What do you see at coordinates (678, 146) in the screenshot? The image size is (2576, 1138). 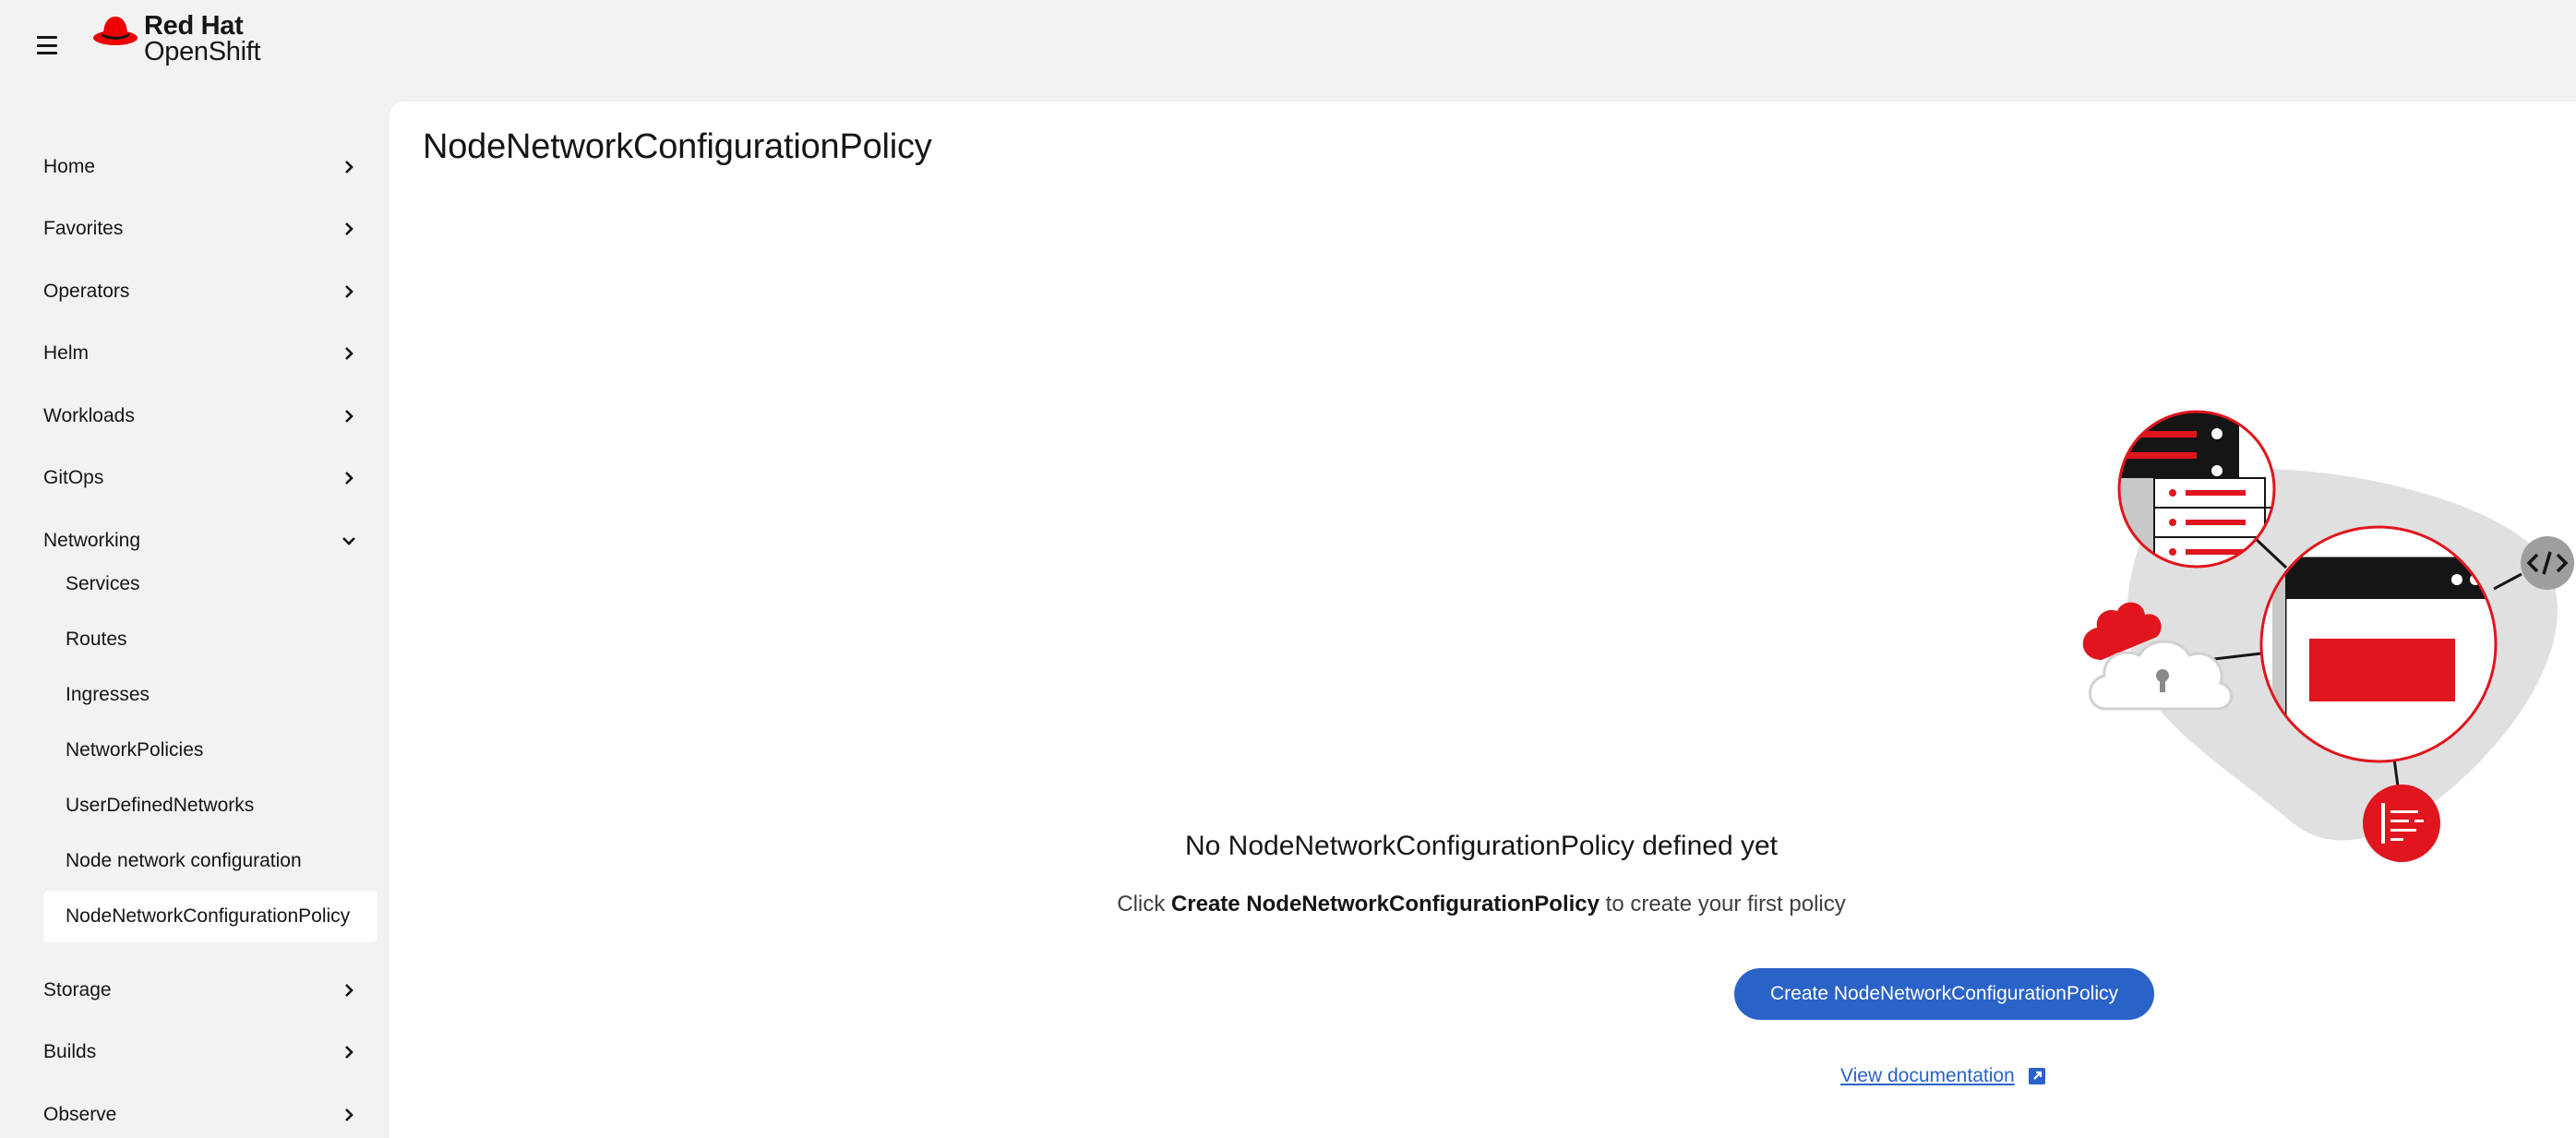 I see `page-title: NodeNetworkConfigurationPolicy` at bounding box center [678, 146].